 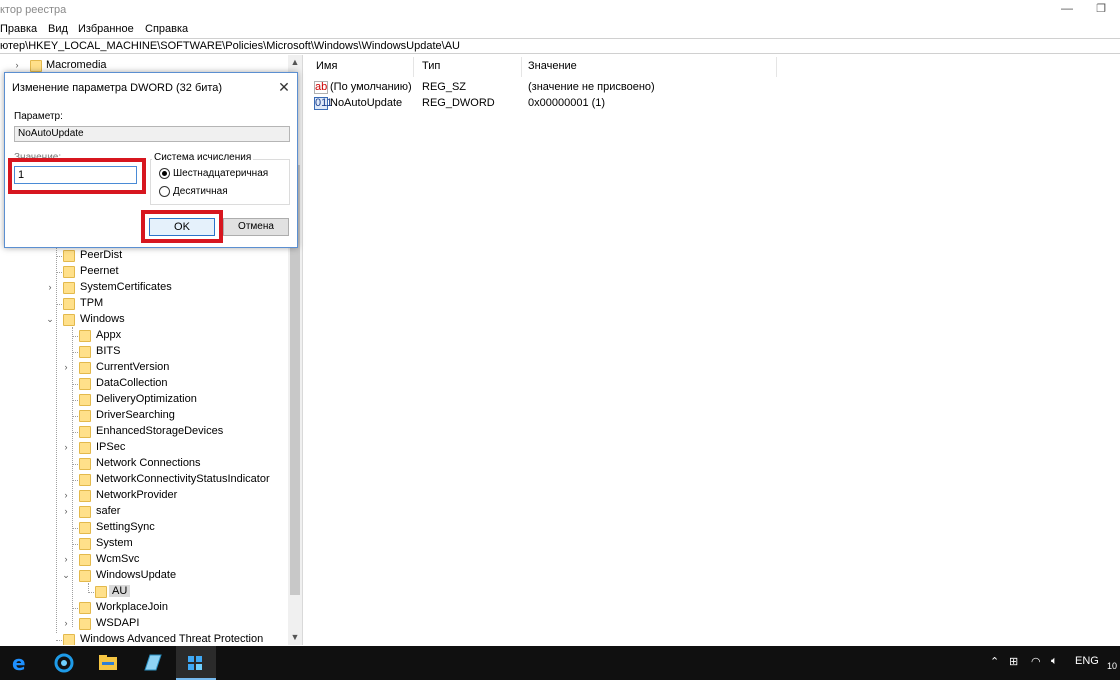 What do you see at coordinates (256, 227) in the screenshot?
I see `cancel-button: Отмена` at bounding box center [256, 227].